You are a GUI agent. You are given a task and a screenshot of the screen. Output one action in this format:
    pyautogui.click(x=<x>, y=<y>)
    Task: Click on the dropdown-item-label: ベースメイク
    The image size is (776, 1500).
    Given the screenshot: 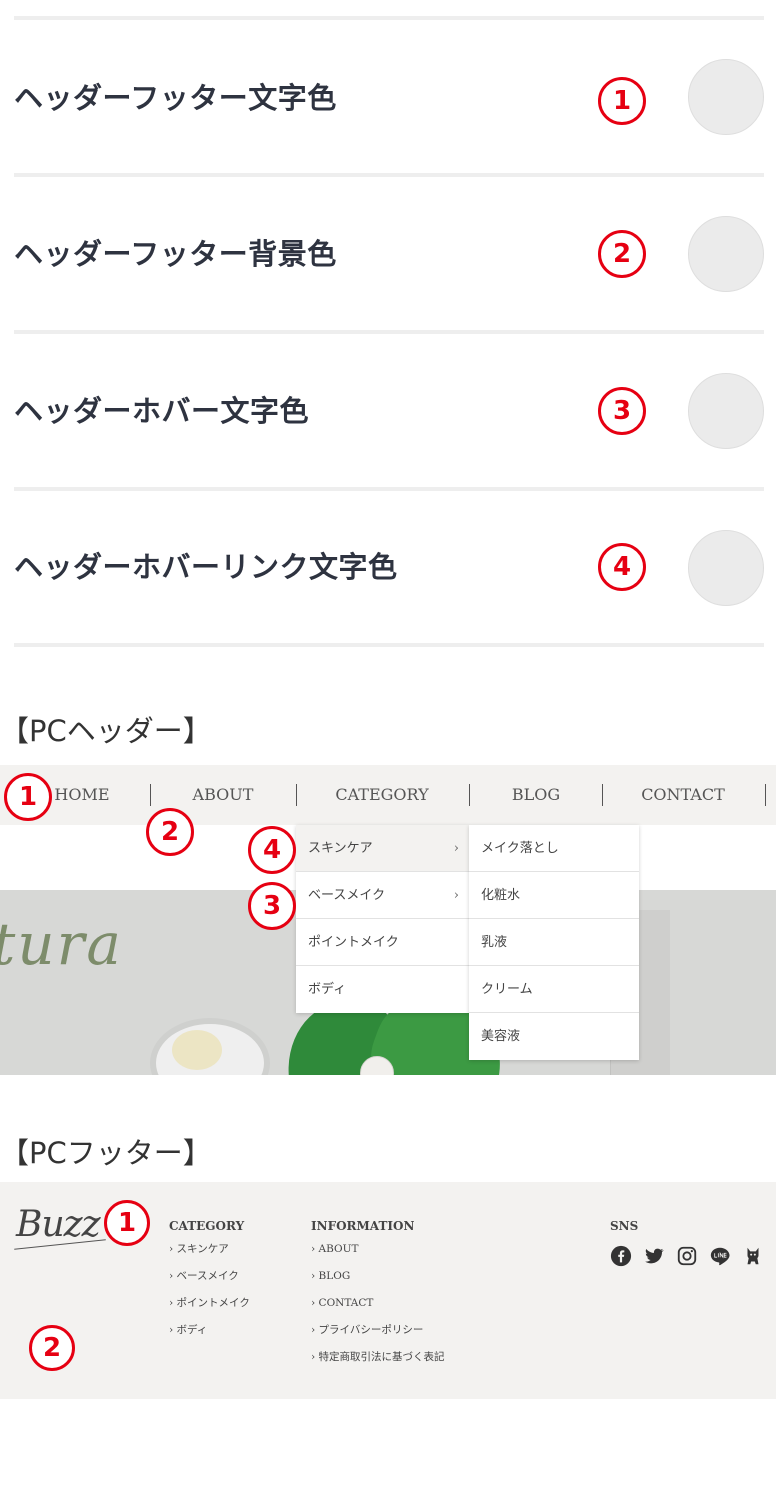 What is the action you would take?
    pyautogui.click(x=347, y=895)
    